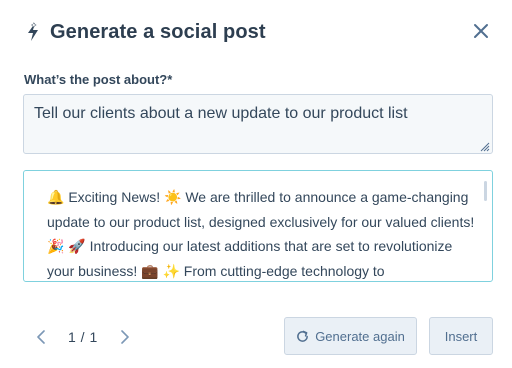  Describe the element at coordinates (484, 146) in the screenshot. I see `resize-handle-icon` at that location.